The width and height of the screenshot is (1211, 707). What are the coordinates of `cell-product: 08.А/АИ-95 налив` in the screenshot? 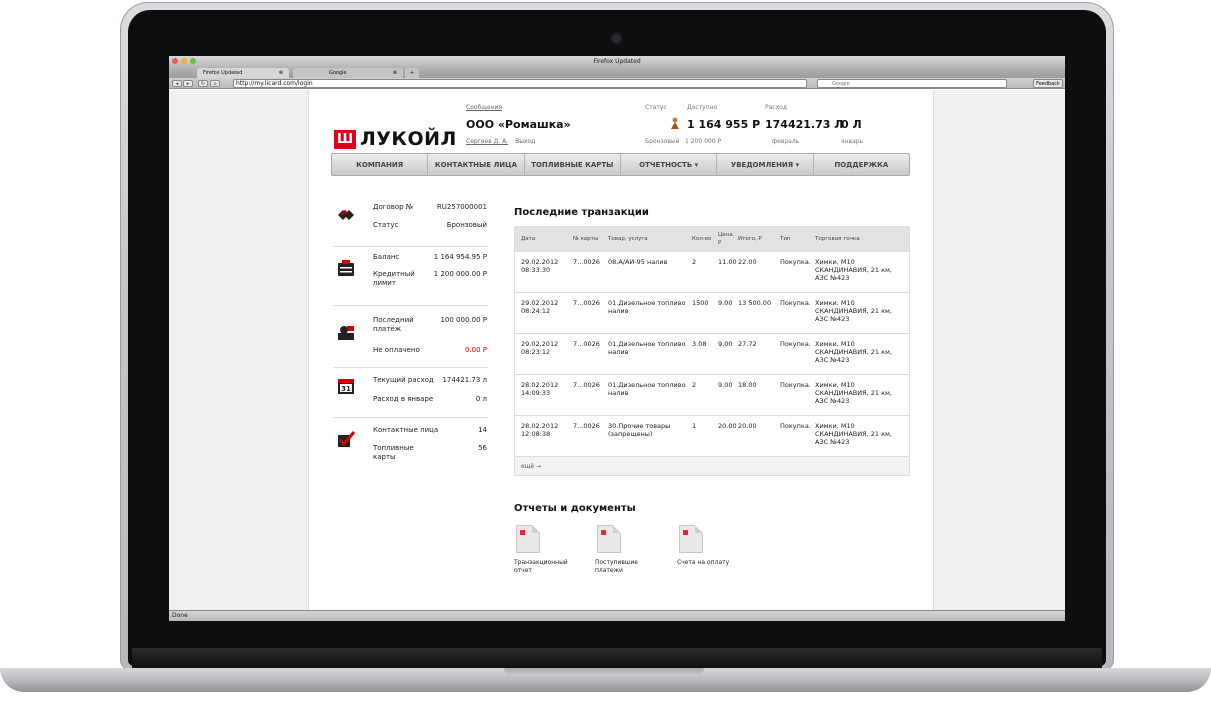 It's located at (638, 262).